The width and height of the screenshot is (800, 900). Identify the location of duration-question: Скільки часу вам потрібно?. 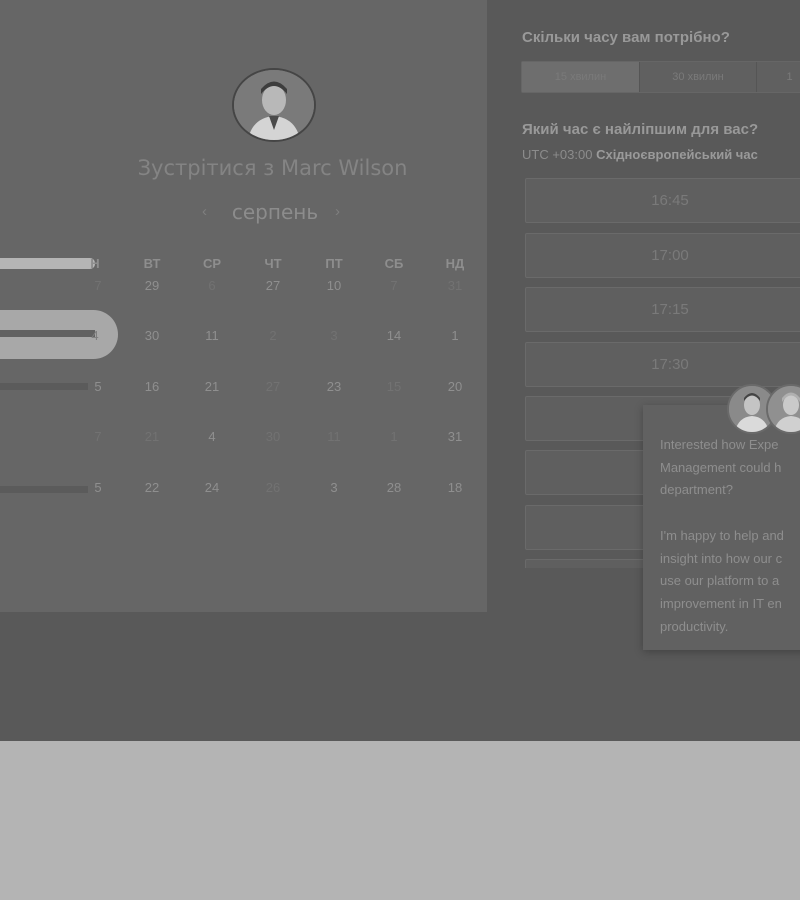
(626, 37).